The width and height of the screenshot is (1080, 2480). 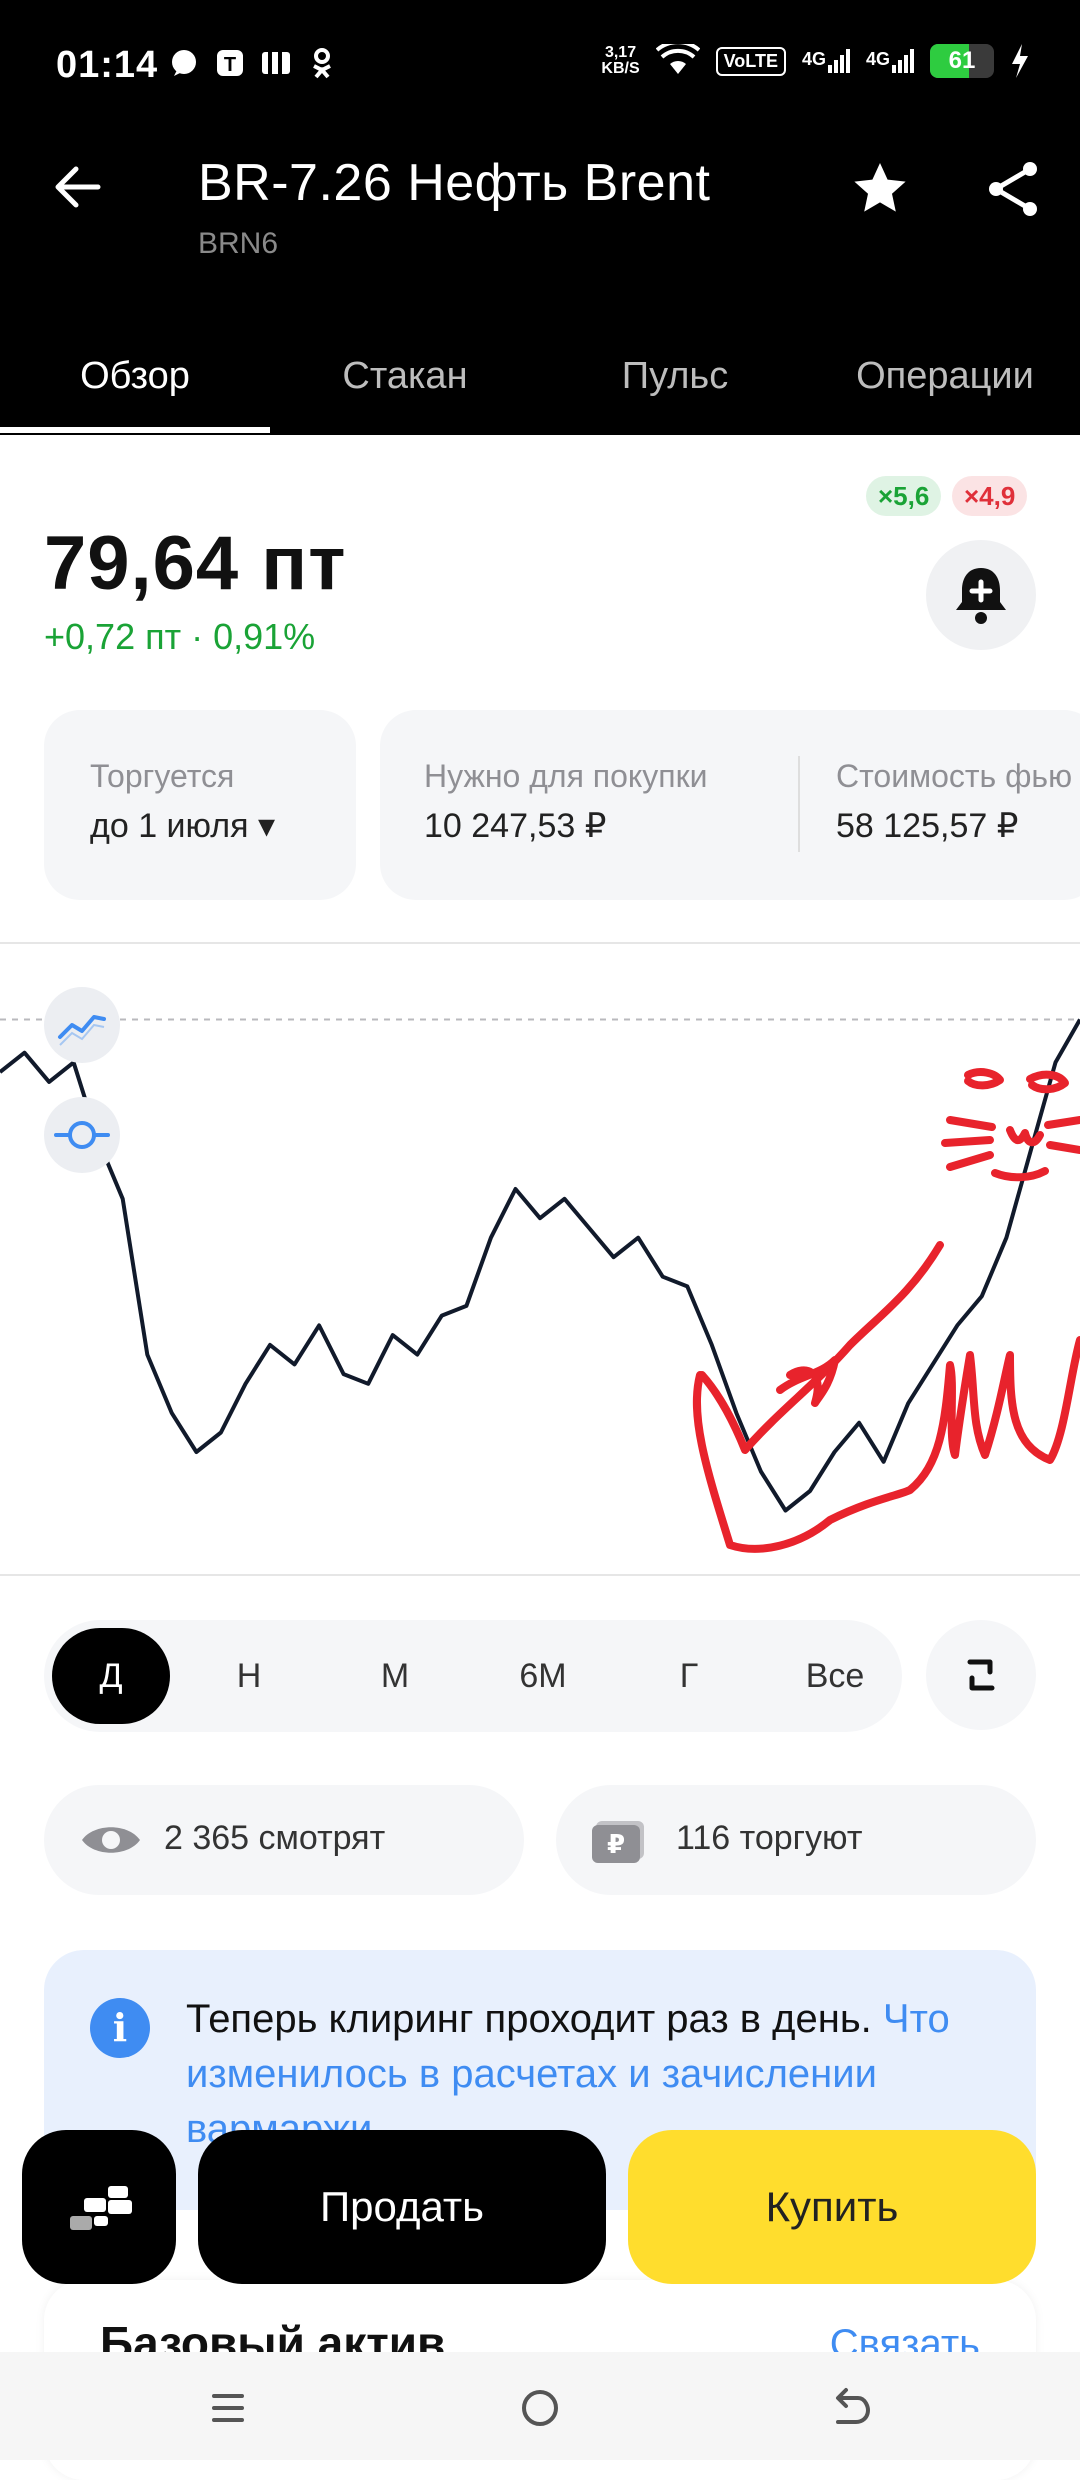 I want to click on battery-level: 61, so click(x=962, y=60).